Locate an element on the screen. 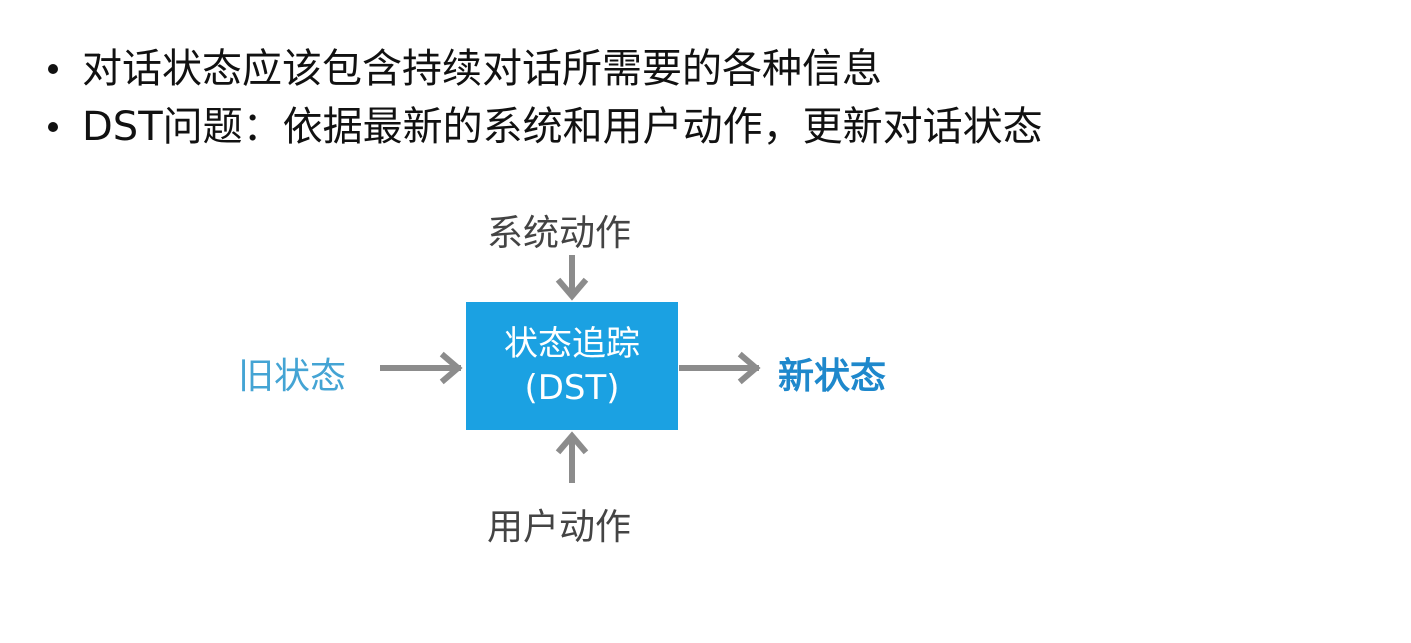 The width and height of the screenshot is (1411, 643). old-state-label: 旧状态 is located at coordinates (292, 376).